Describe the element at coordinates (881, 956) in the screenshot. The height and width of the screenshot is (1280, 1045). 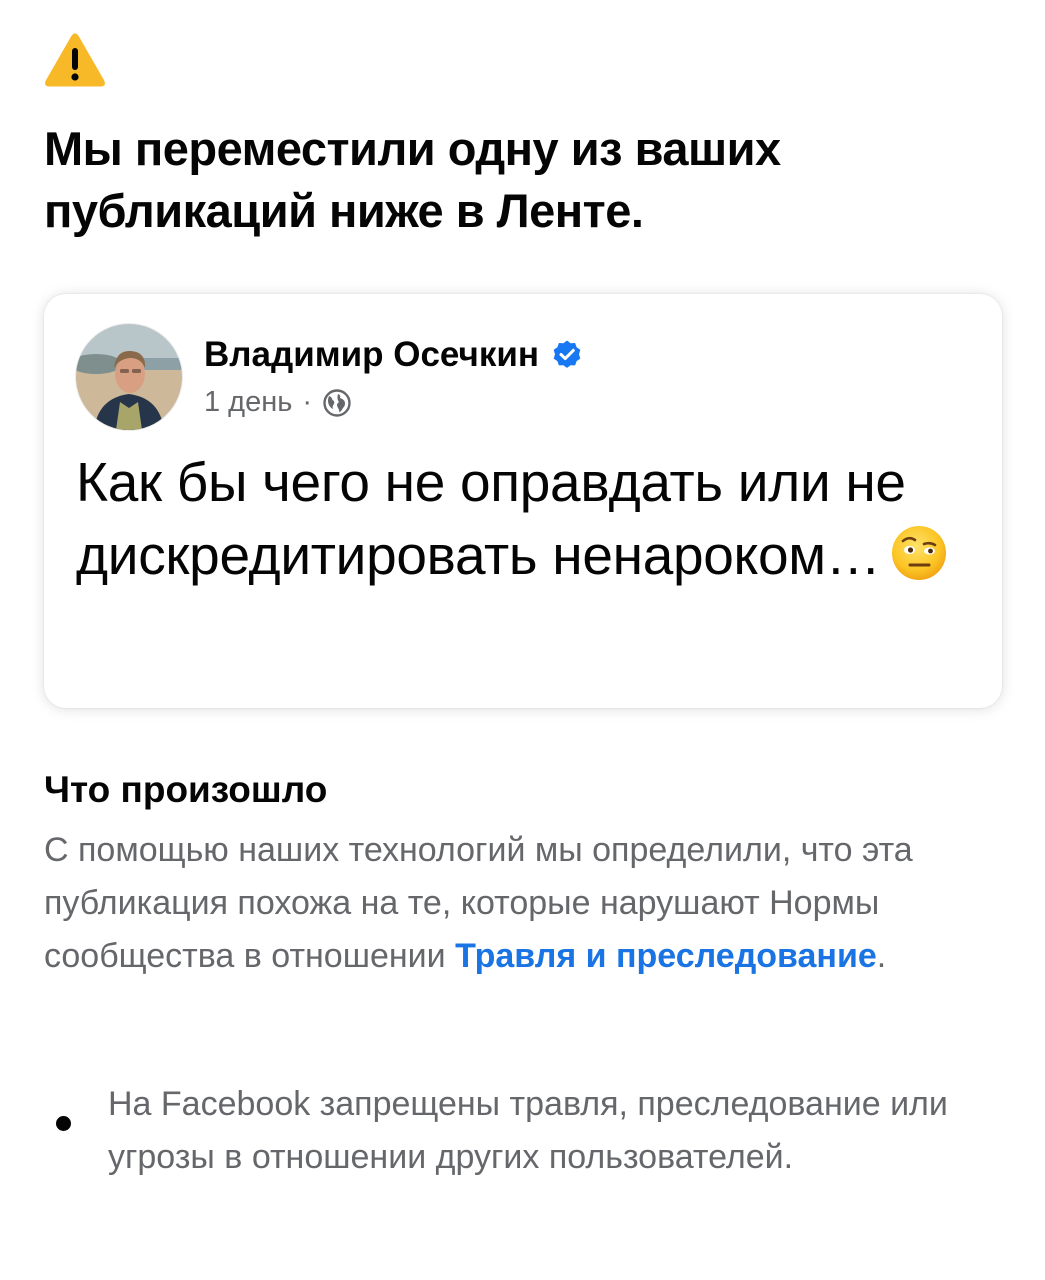
I see `body-period: .` at that location.